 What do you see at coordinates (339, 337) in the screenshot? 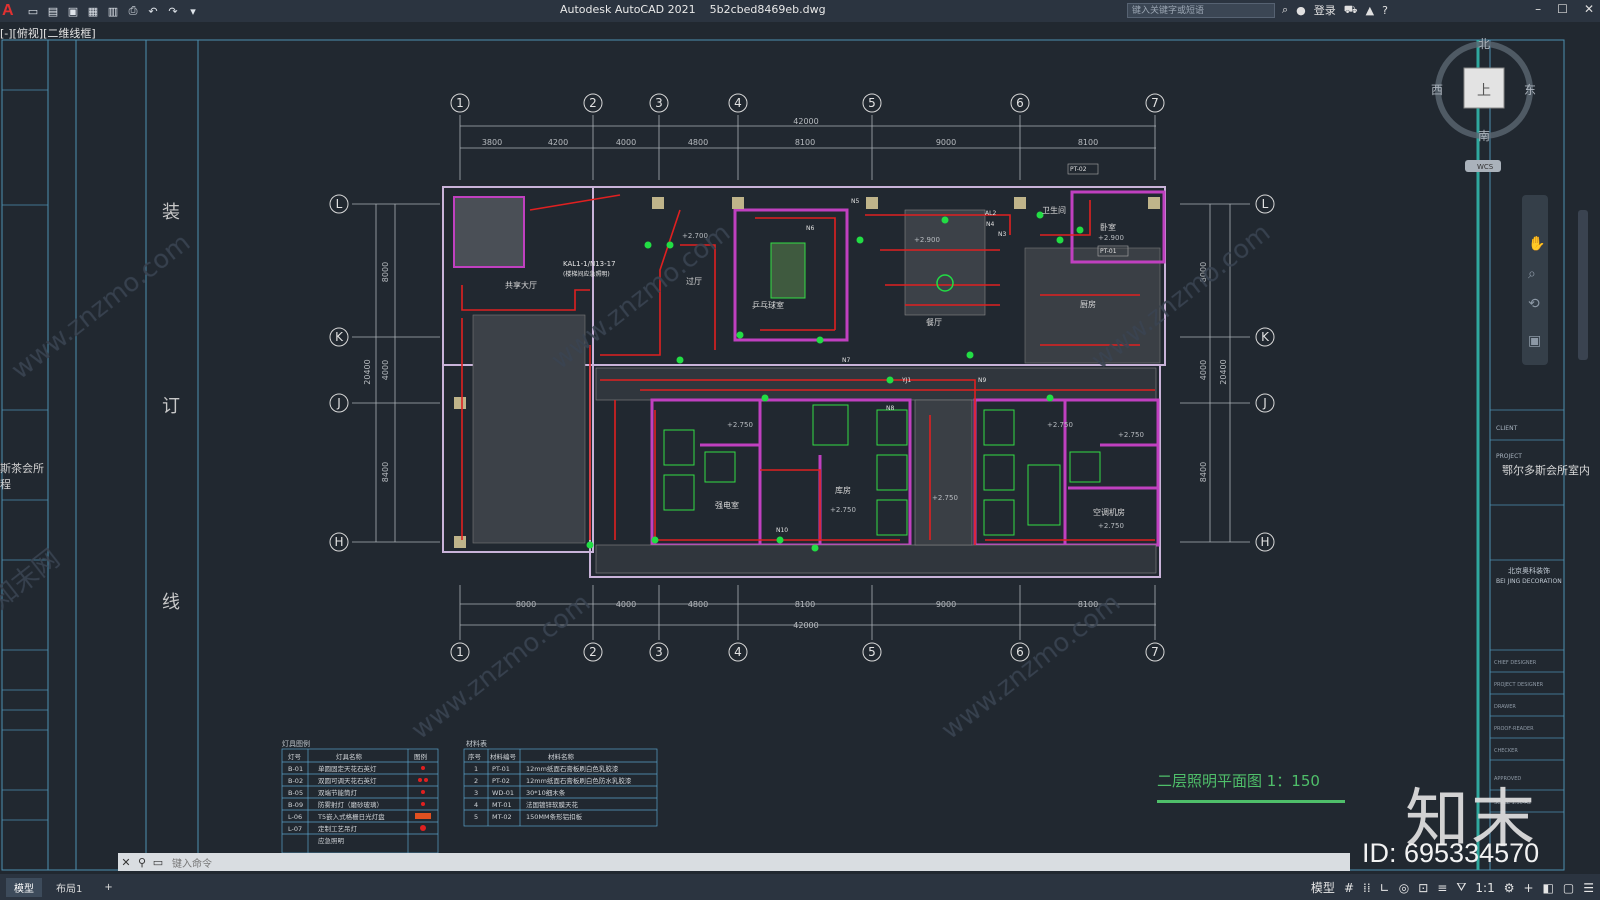
I see `grid-row-K-left: K` at bounding box center [339, 337].